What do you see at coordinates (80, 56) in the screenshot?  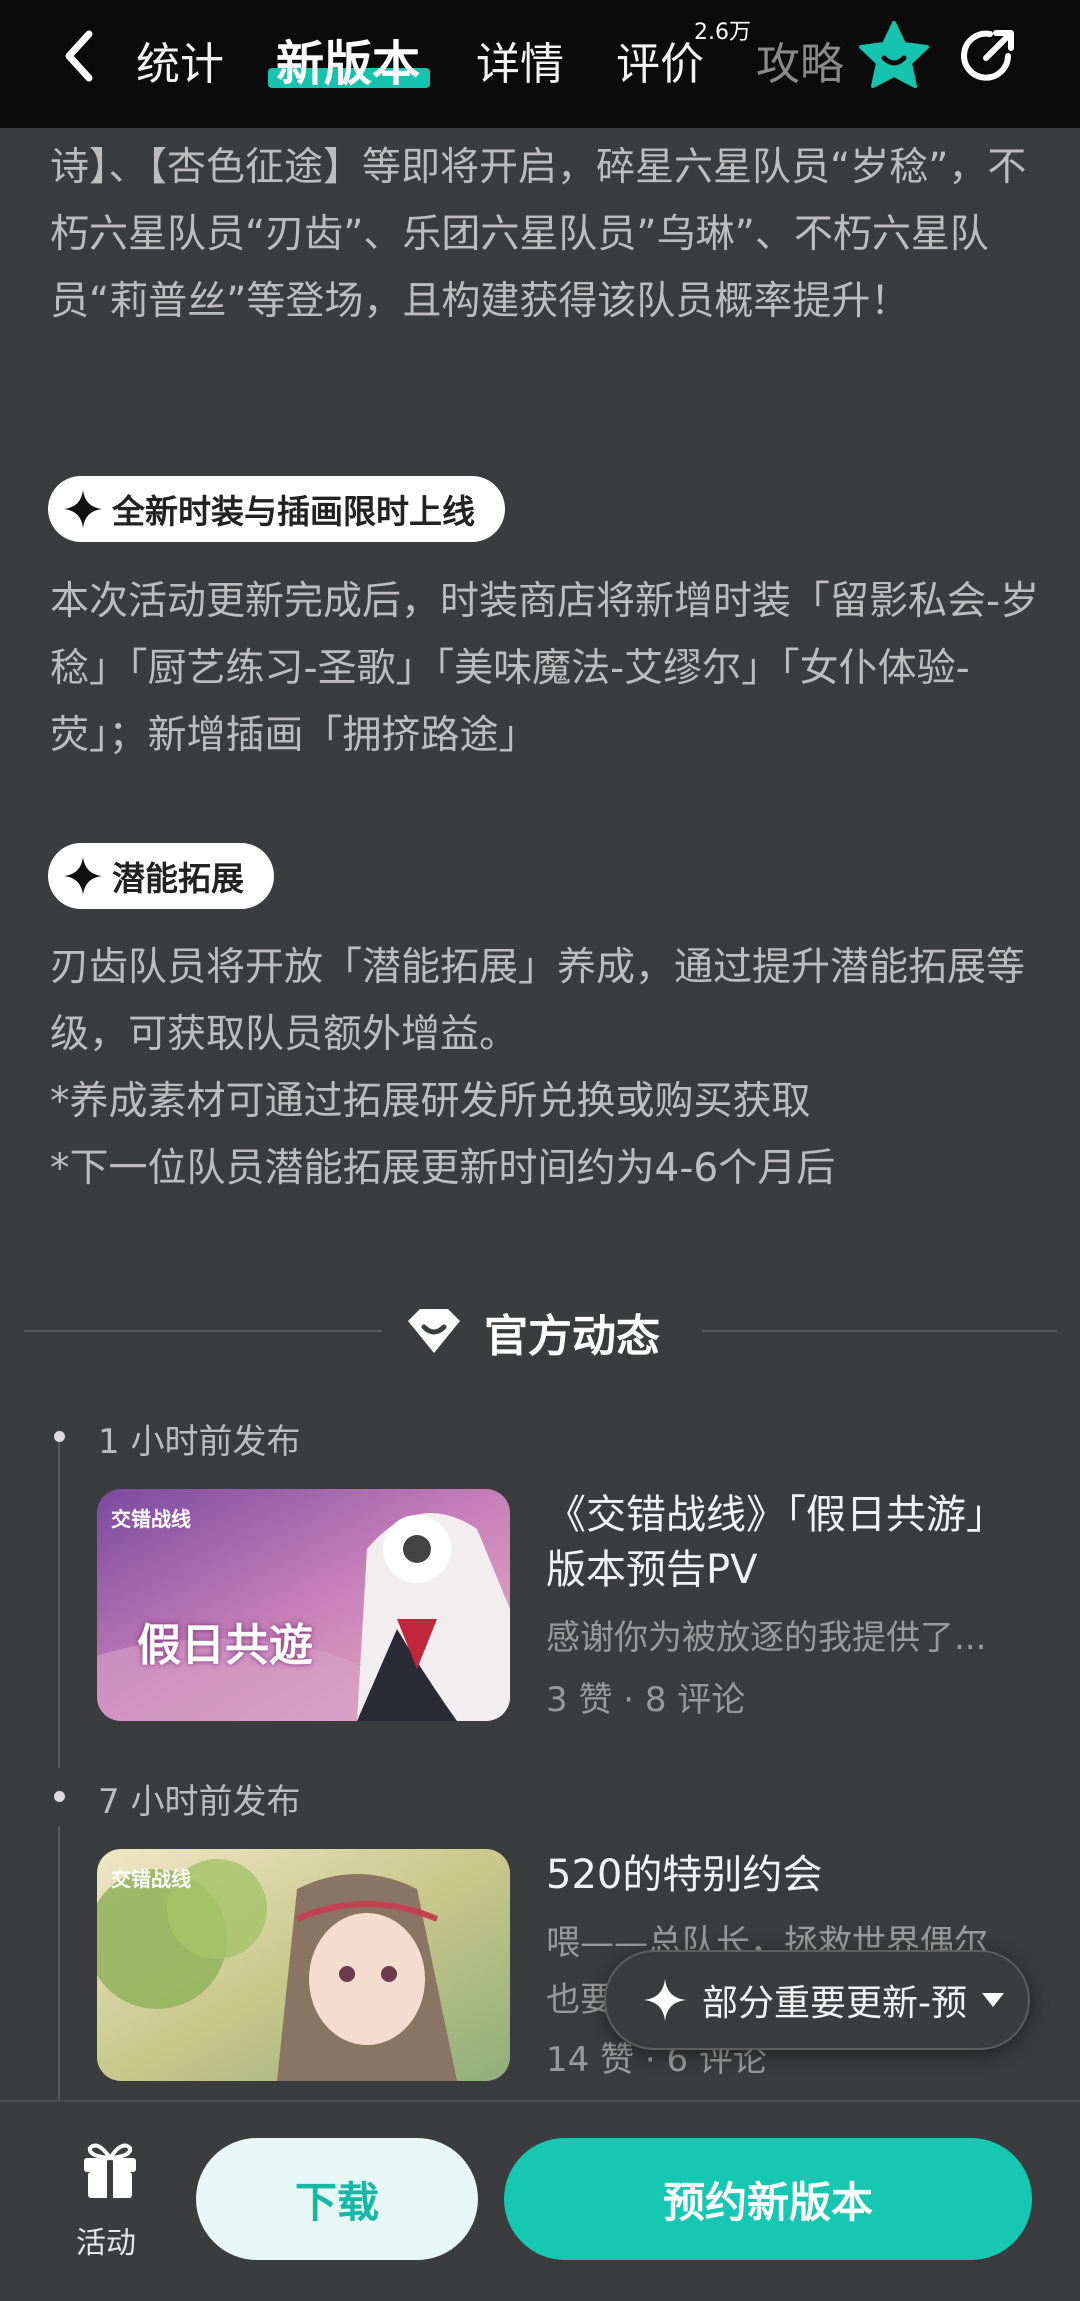 I see `chevron-left-icon` at bounding box center [80, 56].